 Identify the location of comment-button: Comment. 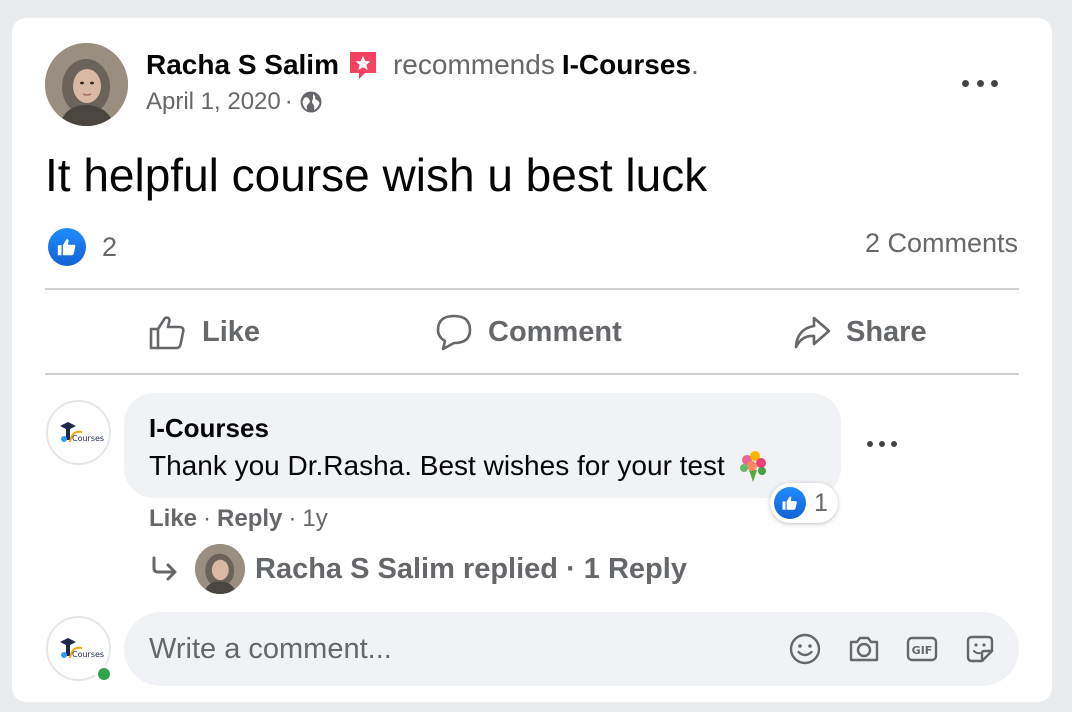
(528, 332).